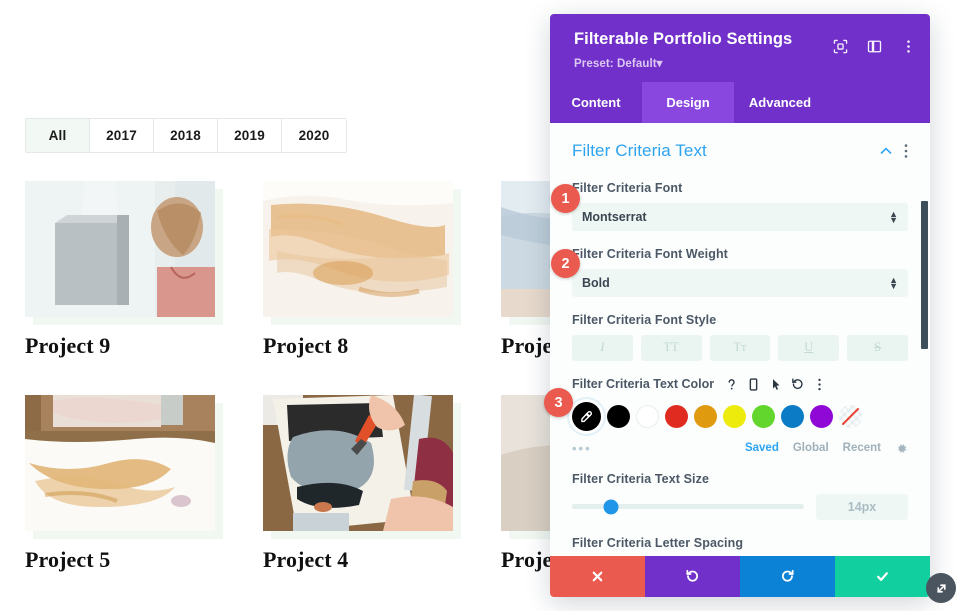 This screenshot has width=960, height=611. I want to click on smallcaps-button: Tᴛ, so click(740, 347).